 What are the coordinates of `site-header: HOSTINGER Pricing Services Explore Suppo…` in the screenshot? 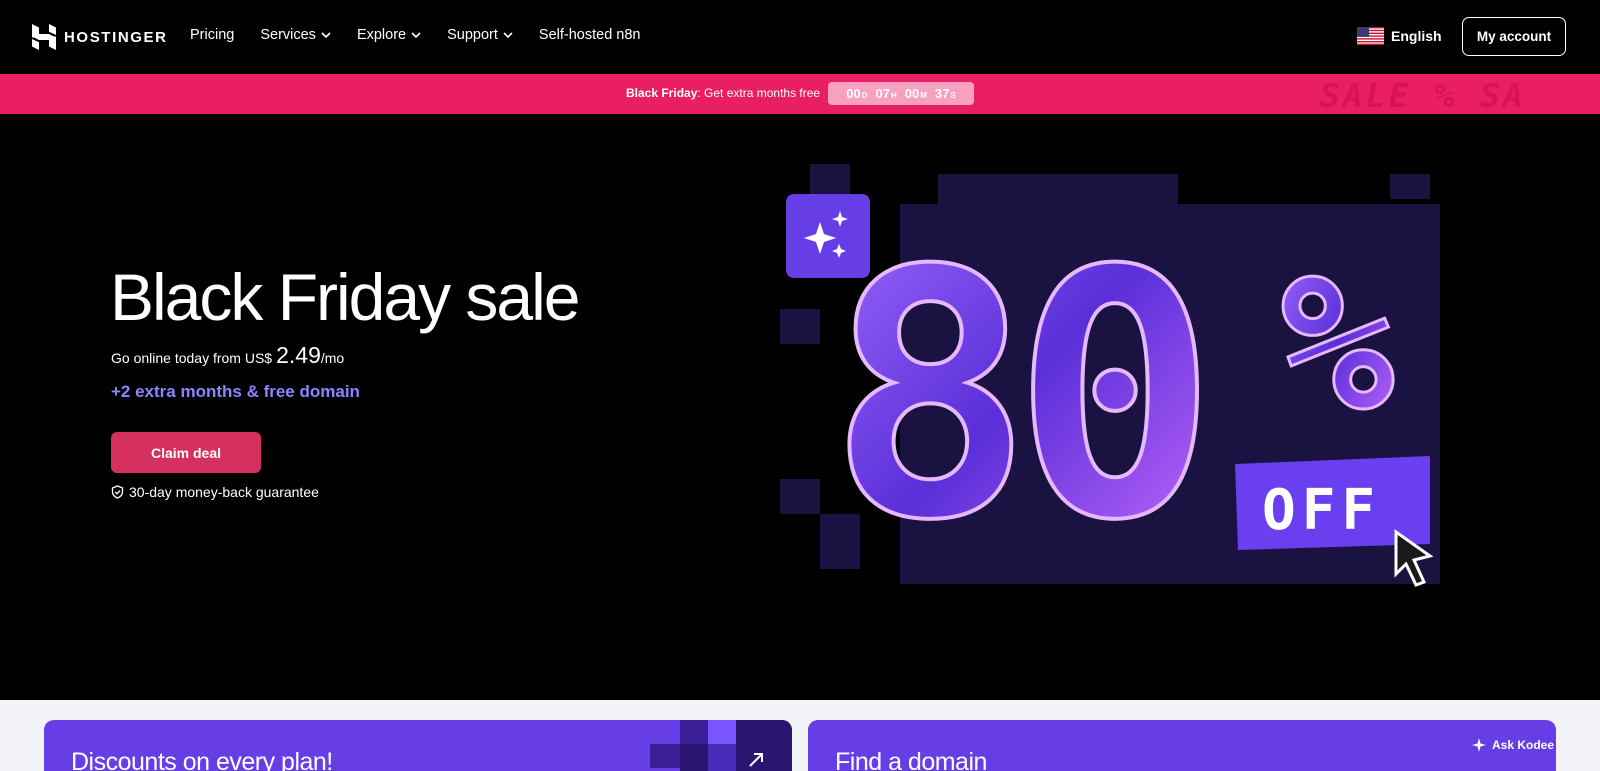 It's located at (800, 36).